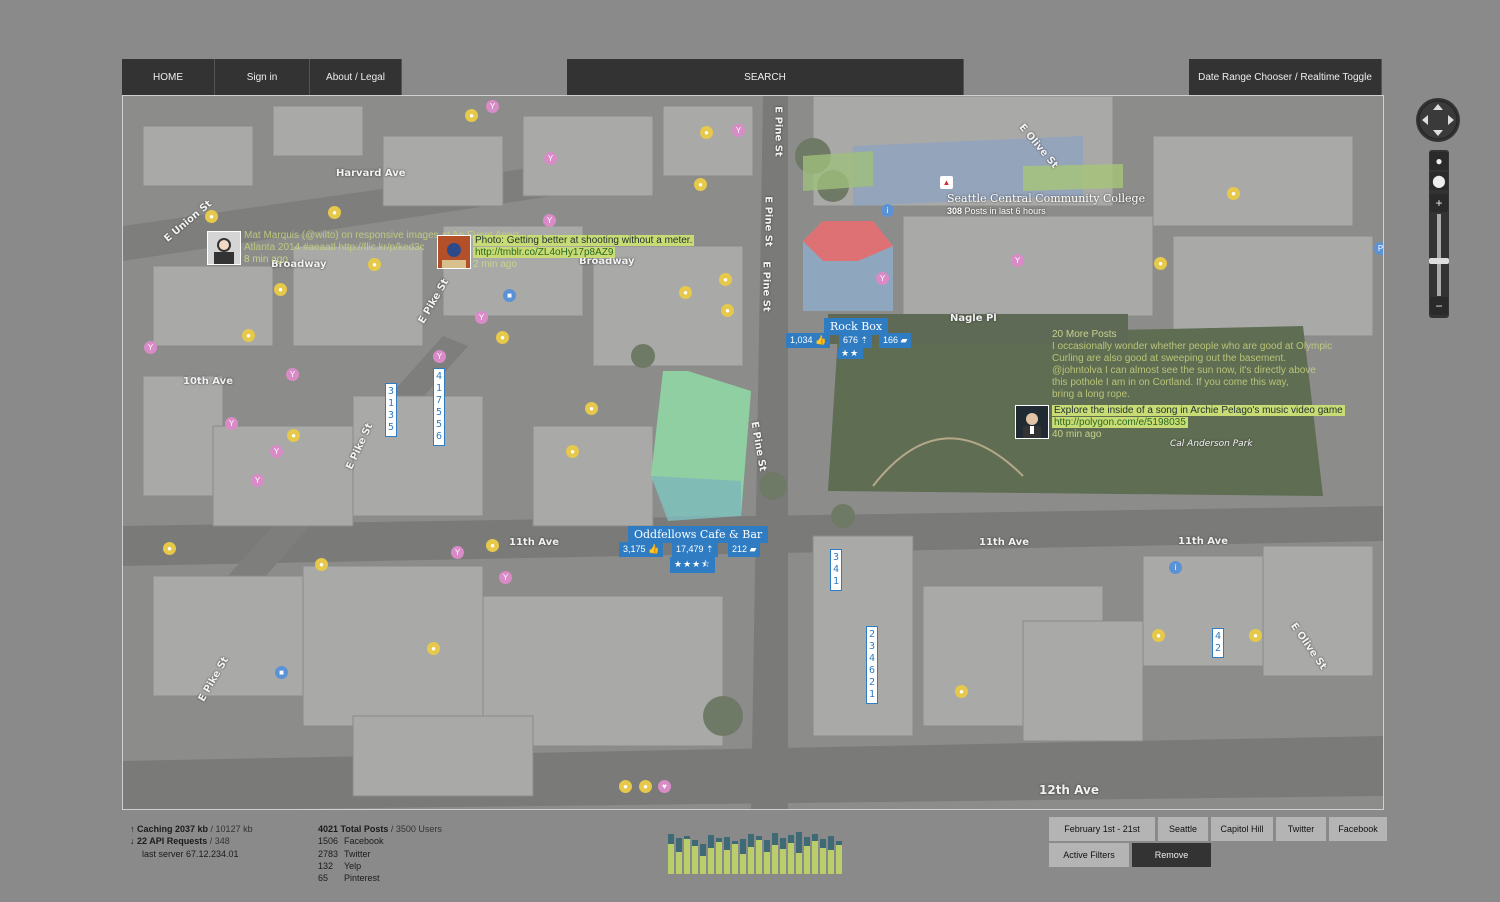  Describe the element at coordinates (132, 829) in the screenshot. I see `upload-arrow-icon: ↑` at that location.